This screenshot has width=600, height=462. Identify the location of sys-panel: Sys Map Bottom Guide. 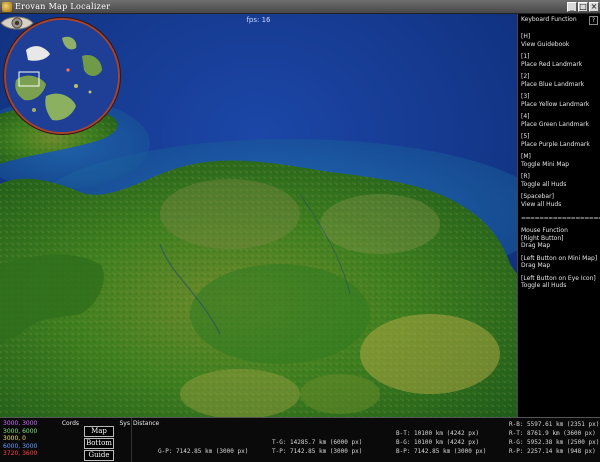
(106, 441).